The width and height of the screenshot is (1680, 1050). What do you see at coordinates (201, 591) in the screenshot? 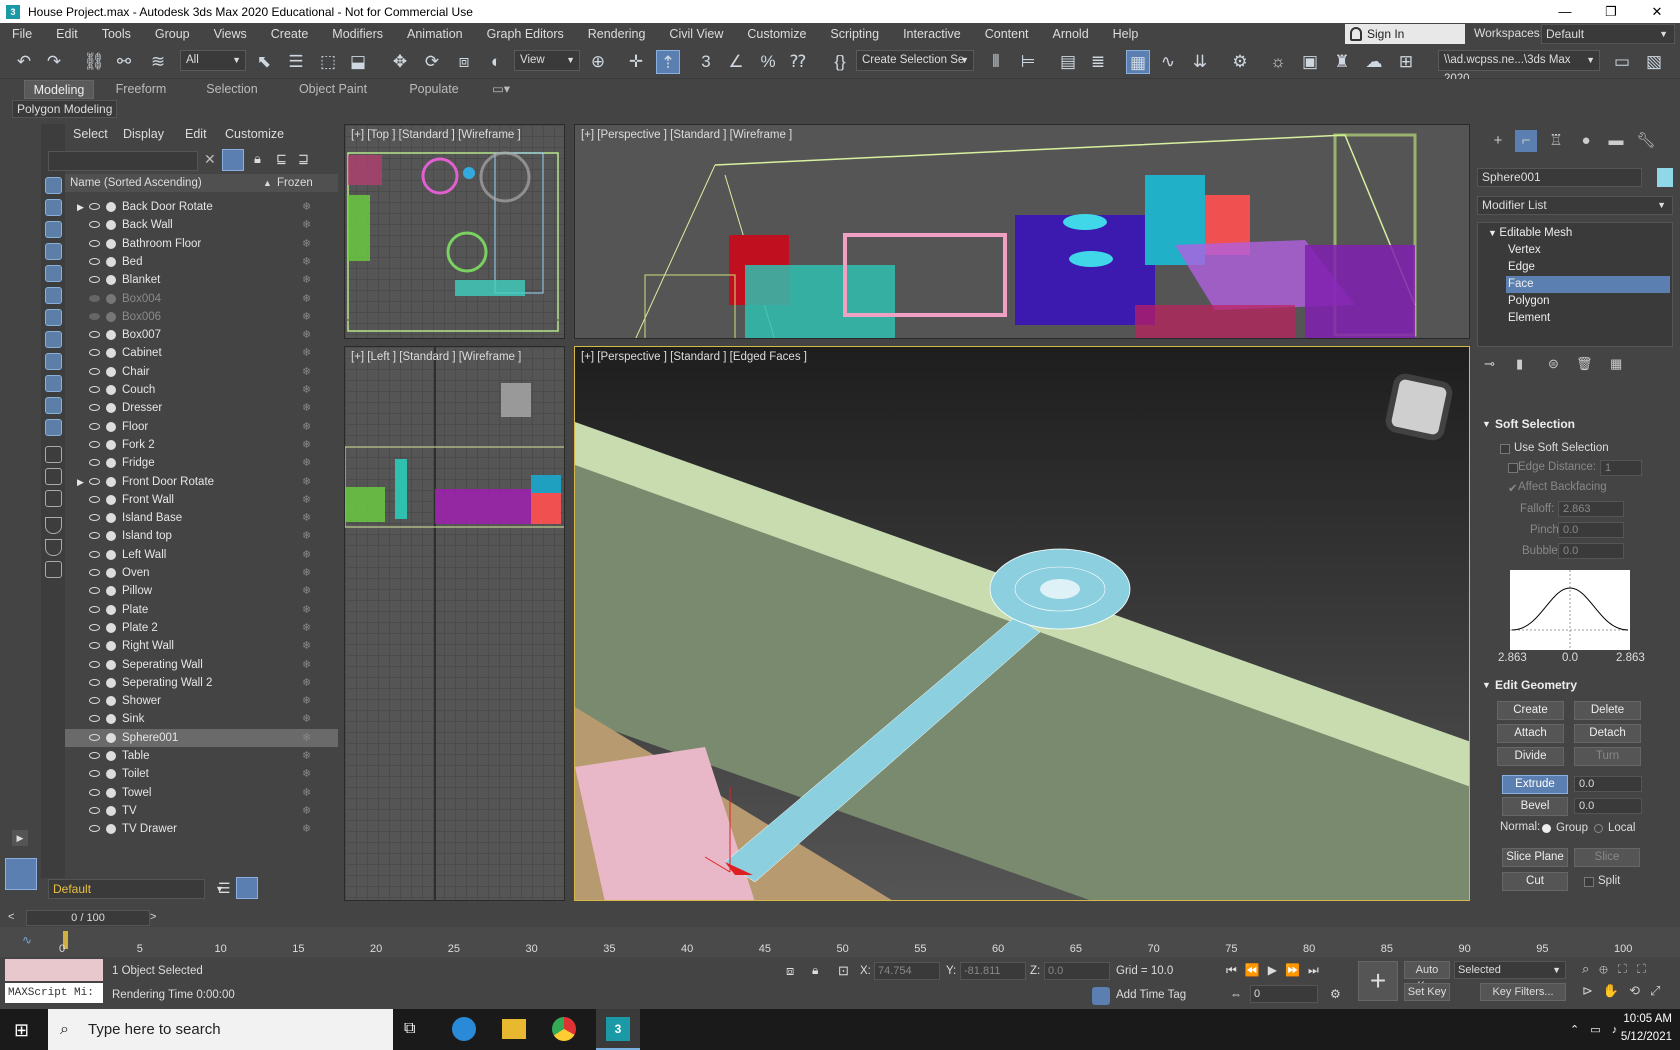
I see `explorer-row: Pillow ❄` at bounding box center [201, 591].